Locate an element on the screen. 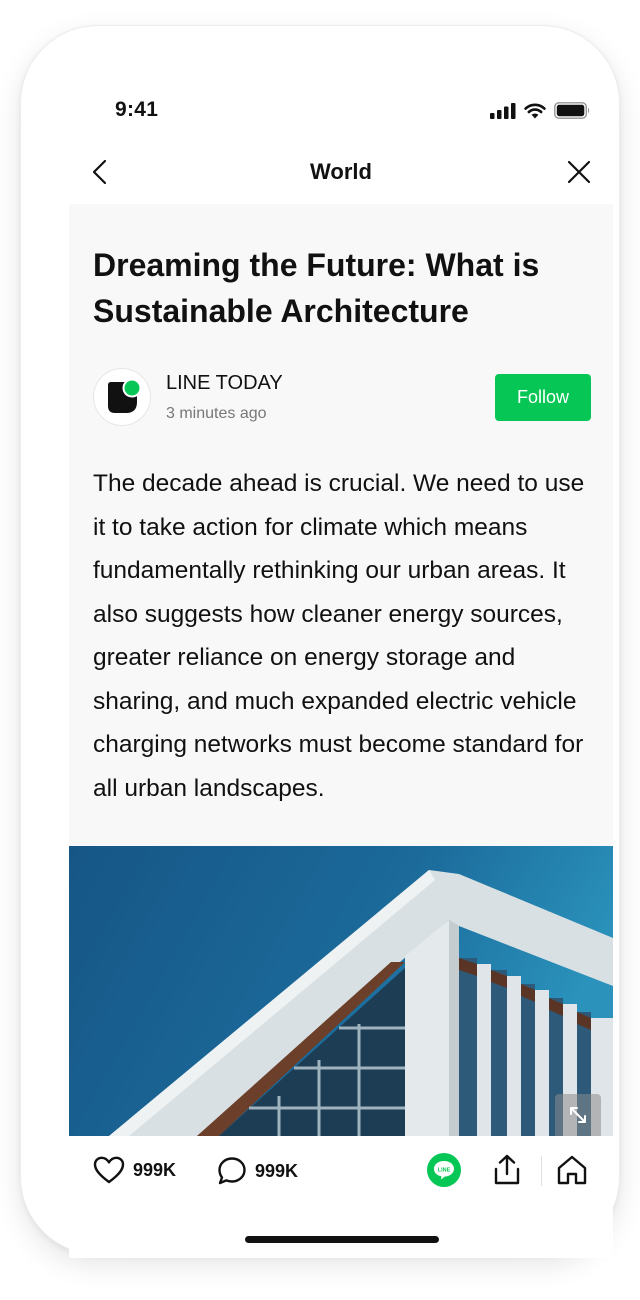 The width and height of the screenshot is (640, 1300). share-icon is located at coordinates (507, 1169).